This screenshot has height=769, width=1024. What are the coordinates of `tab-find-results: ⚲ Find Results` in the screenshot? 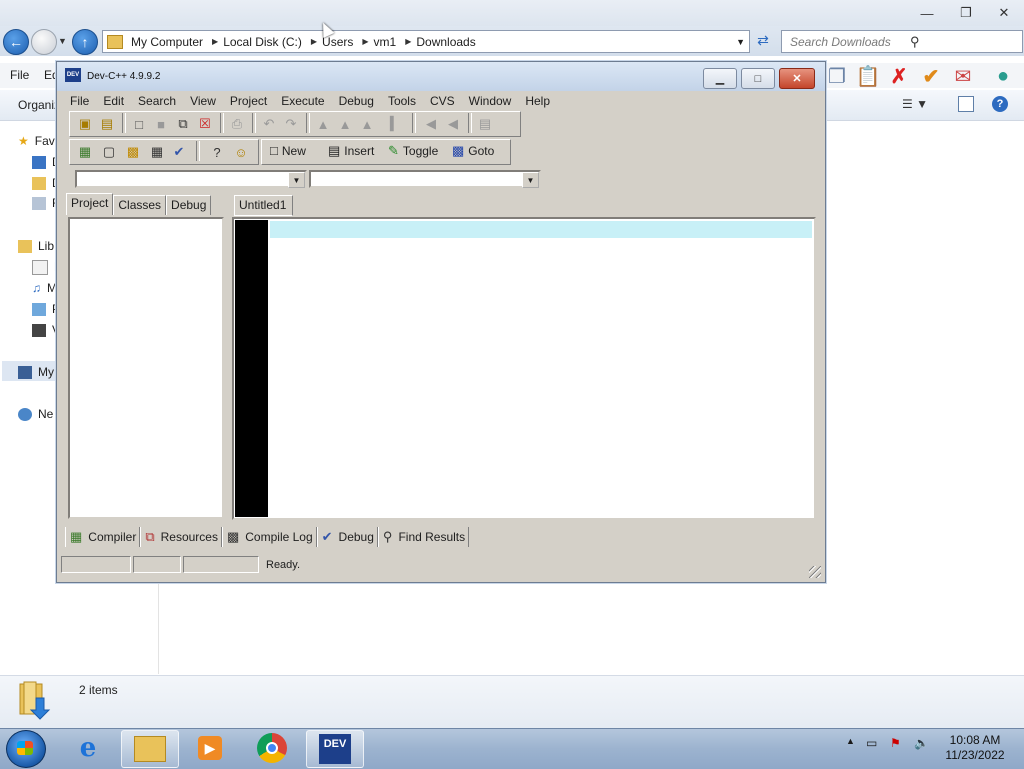 It's located at (423, 537).